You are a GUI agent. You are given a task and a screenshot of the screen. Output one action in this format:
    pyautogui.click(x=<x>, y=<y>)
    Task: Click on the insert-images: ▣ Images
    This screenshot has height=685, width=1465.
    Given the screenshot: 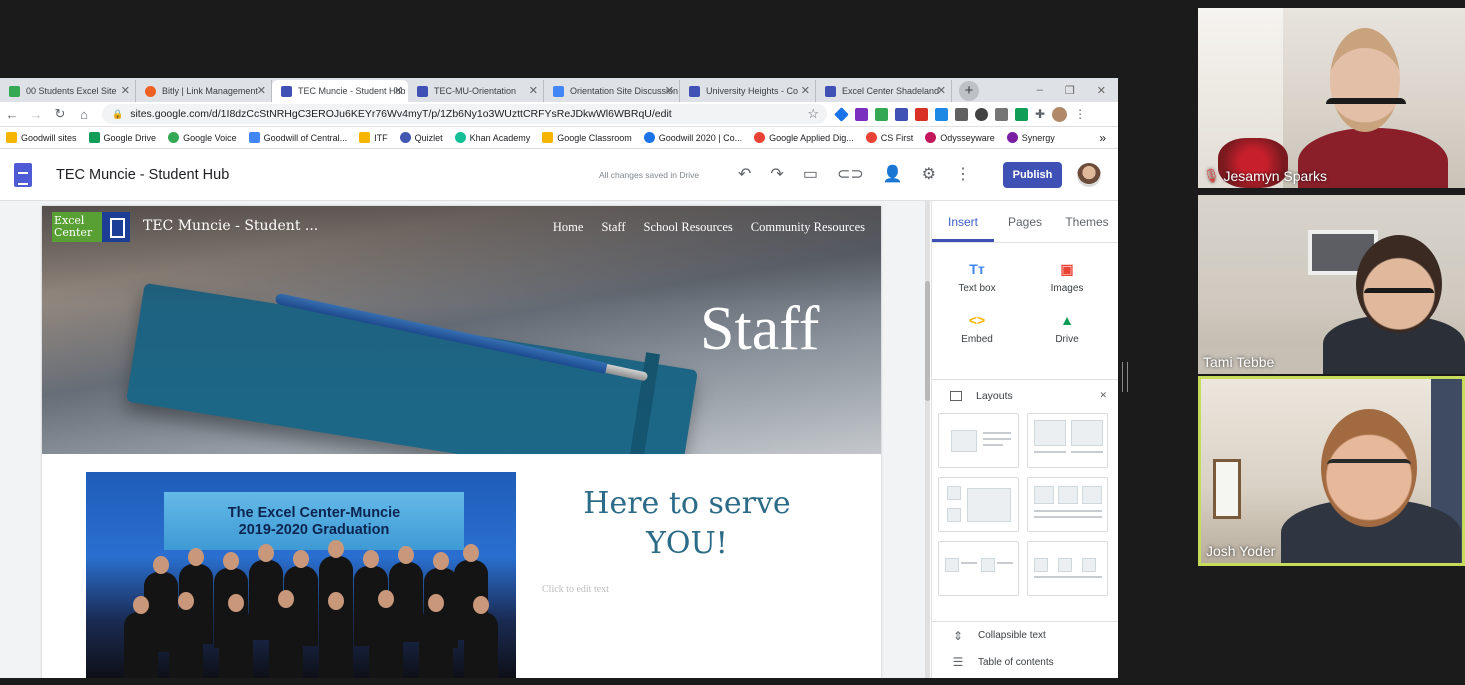 What is the action you would take?
    pyautogui.click(x=1067, y=277)
    